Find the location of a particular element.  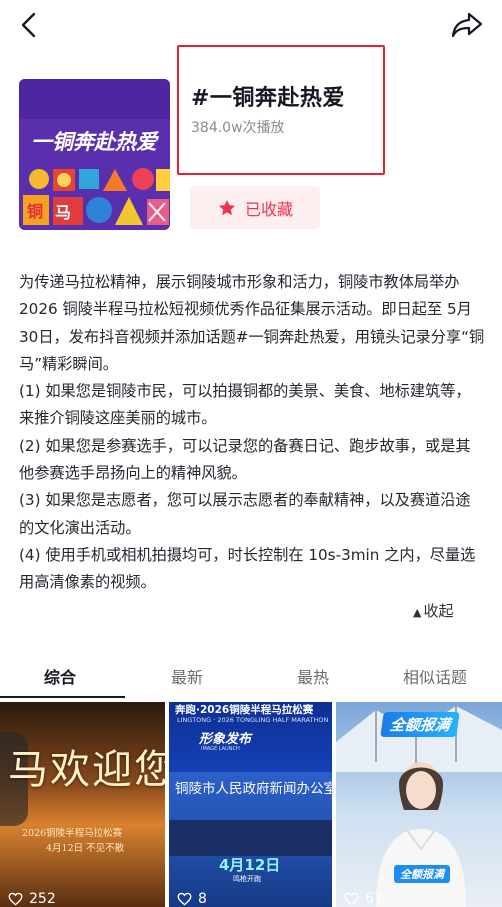

video-thumbnail: 全额报满 全额报满 67 is located at coordinates (419, 804).